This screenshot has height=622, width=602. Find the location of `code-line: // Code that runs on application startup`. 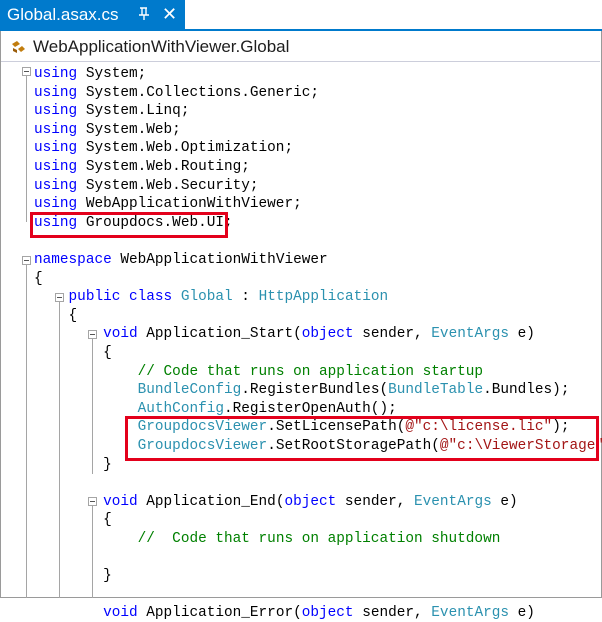

code-line: // Code that runs on application startup is located at coordinates (258, 372).